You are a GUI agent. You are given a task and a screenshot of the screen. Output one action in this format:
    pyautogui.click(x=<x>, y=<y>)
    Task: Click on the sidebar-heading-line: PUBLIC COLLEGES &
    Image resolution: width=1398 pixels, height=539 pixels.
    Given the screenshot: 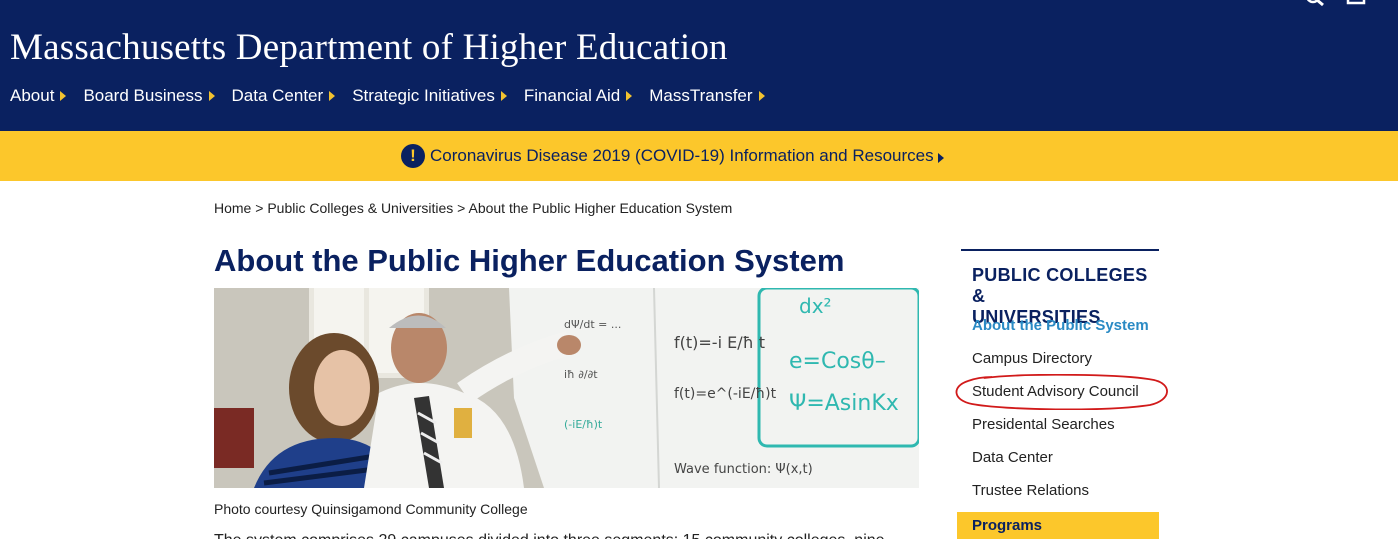 What is the action you would take?
    pyautogui.click(x=1060, y=285)
    